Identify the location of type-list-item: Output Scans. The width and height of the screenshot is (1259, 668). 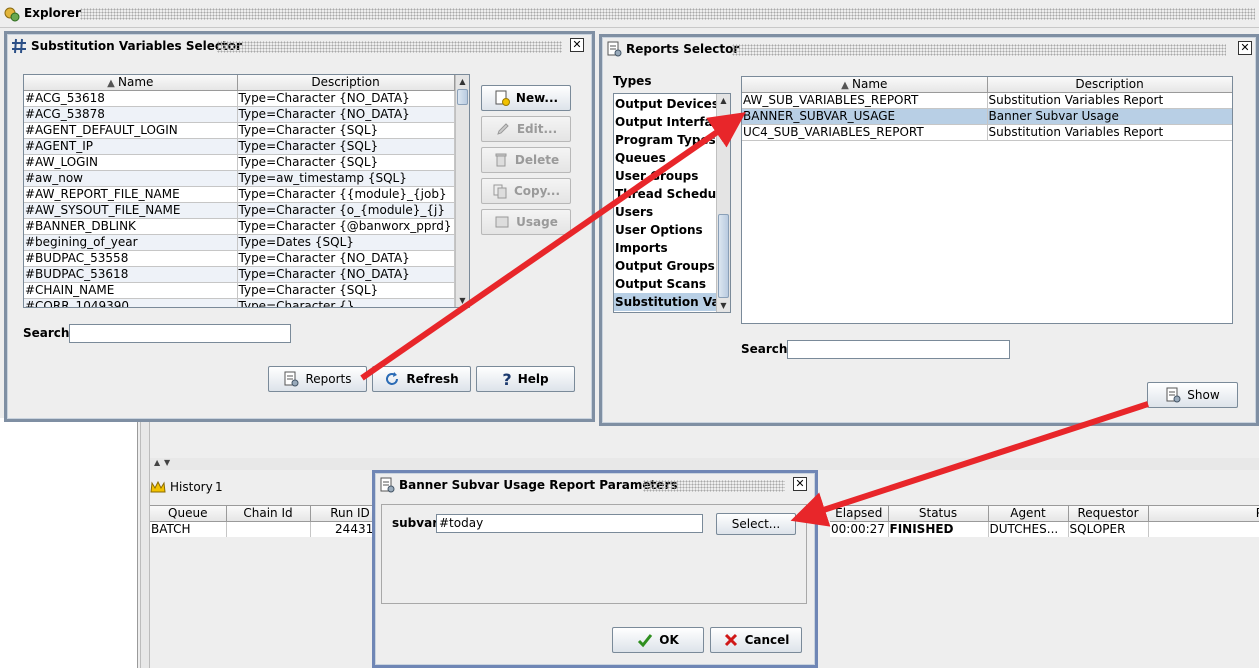
(665, 284).